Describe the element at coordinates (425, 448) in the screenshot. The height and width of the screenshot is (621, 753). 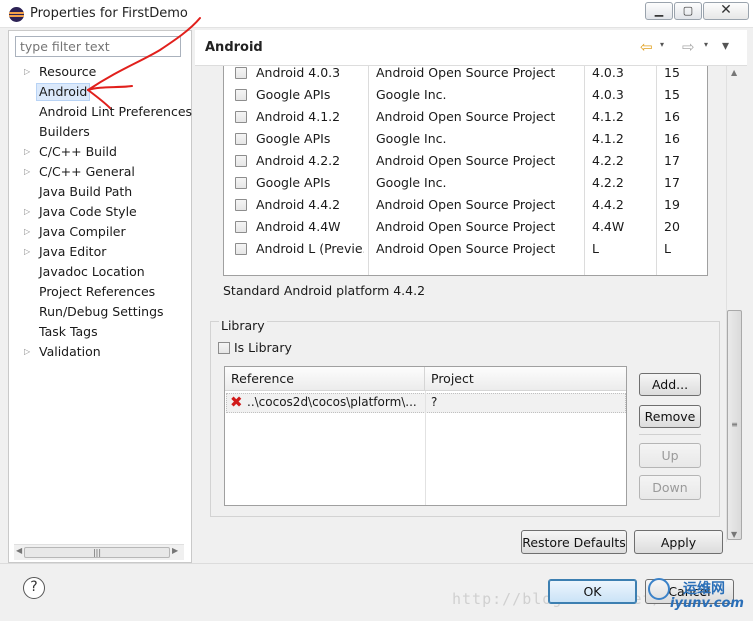
I see `column-divider` at that location.